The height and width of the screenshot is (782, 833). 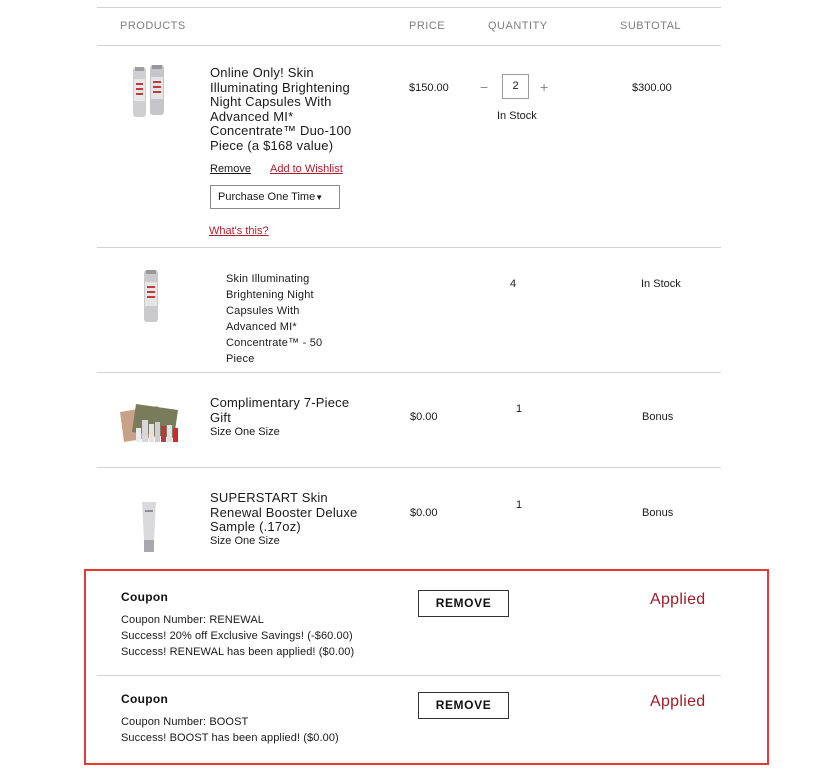 I want to click on purchase-option-select: Purchase One Time ▼, so click(x=275, y=197).